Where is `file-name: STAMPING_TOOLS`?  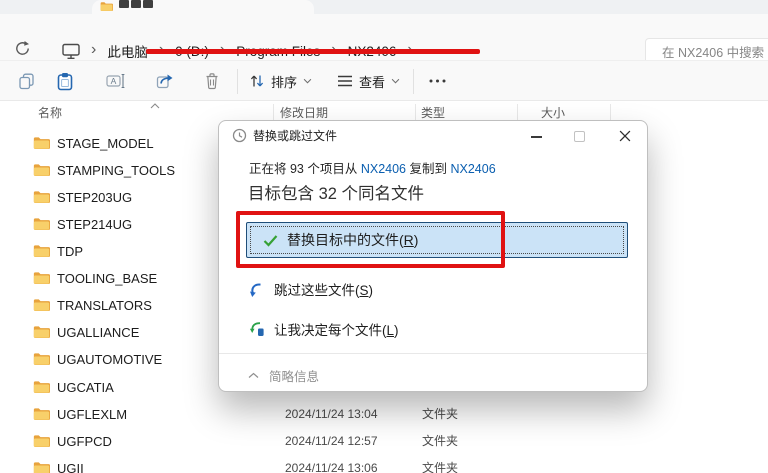 file-name: STAMPING_TOOLS is located at coordinates (116, 170).